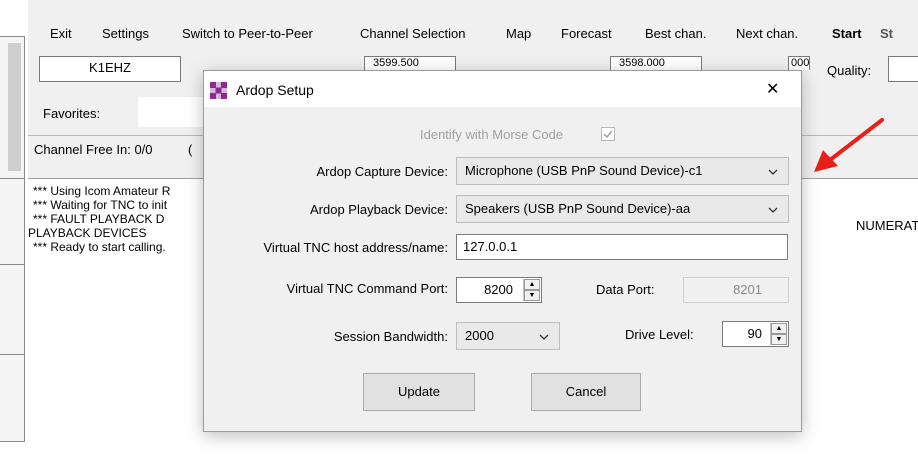  I want to click on log-line: *** Waiting for TNC to init, so click(100, 205).